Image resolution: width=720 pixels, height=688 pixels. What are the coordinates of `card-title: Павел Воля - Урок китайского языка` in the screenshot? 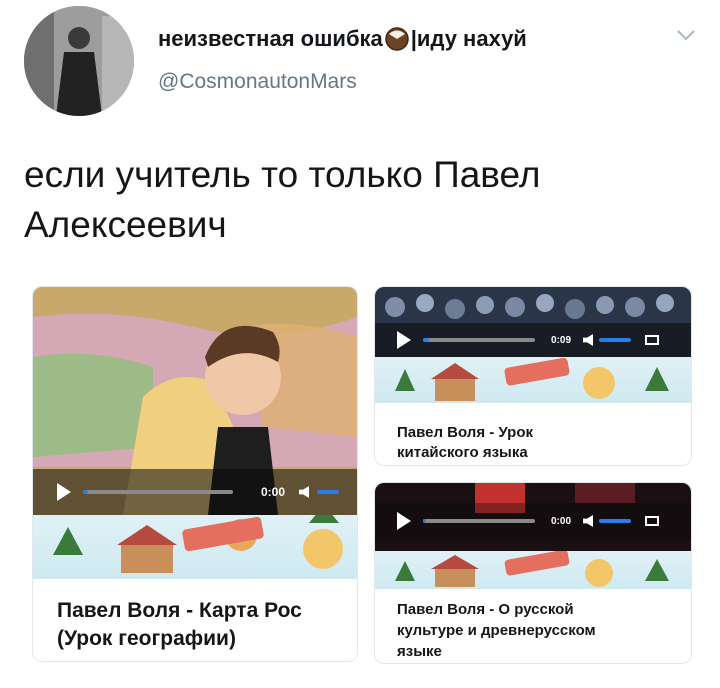 It's located at (542, 443).